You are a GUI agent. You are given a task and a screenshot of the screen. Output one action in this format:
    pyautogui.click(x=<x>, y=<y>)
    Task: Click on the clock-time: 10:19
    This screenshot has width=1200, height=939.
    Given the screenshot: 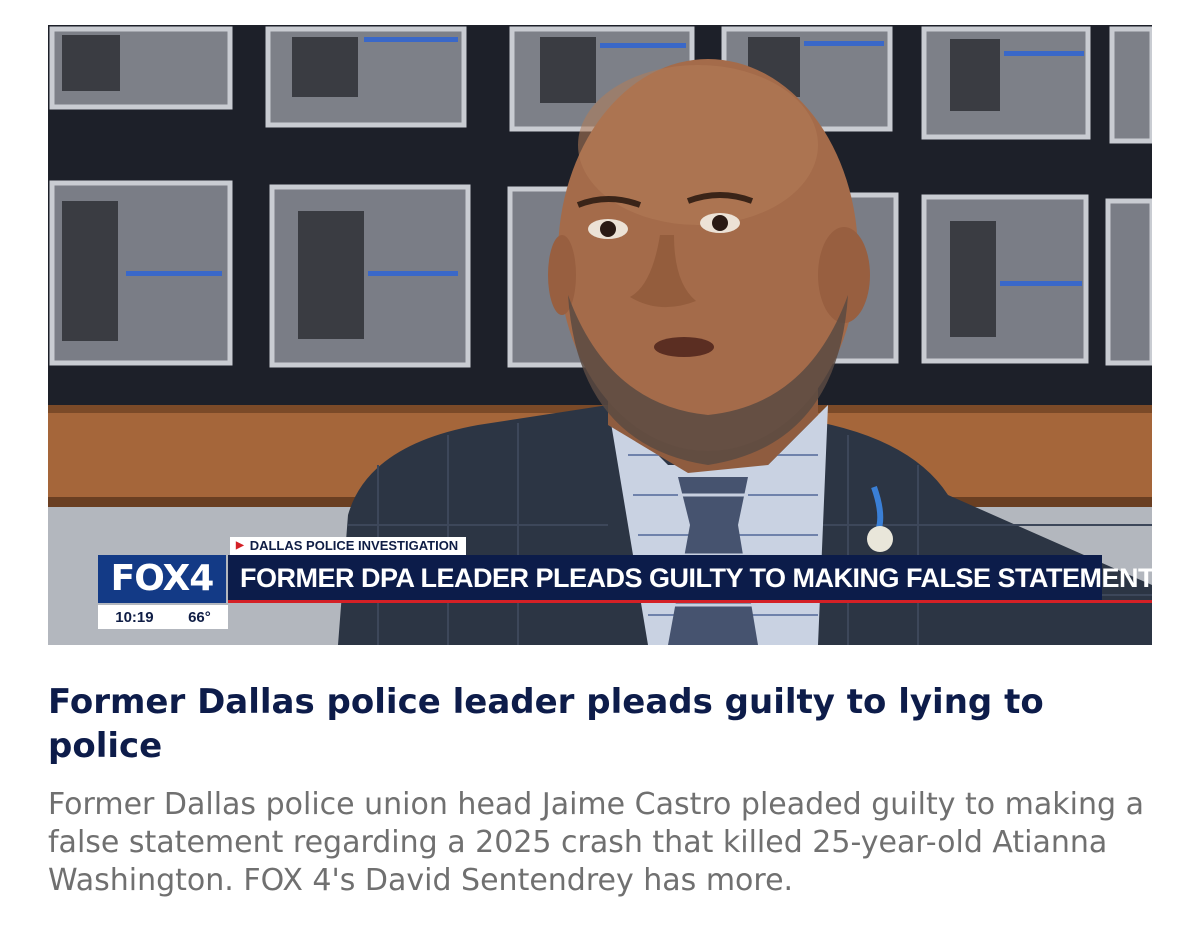 What is the action you would take?
    pyautogui.click(x=134, y=617)
    